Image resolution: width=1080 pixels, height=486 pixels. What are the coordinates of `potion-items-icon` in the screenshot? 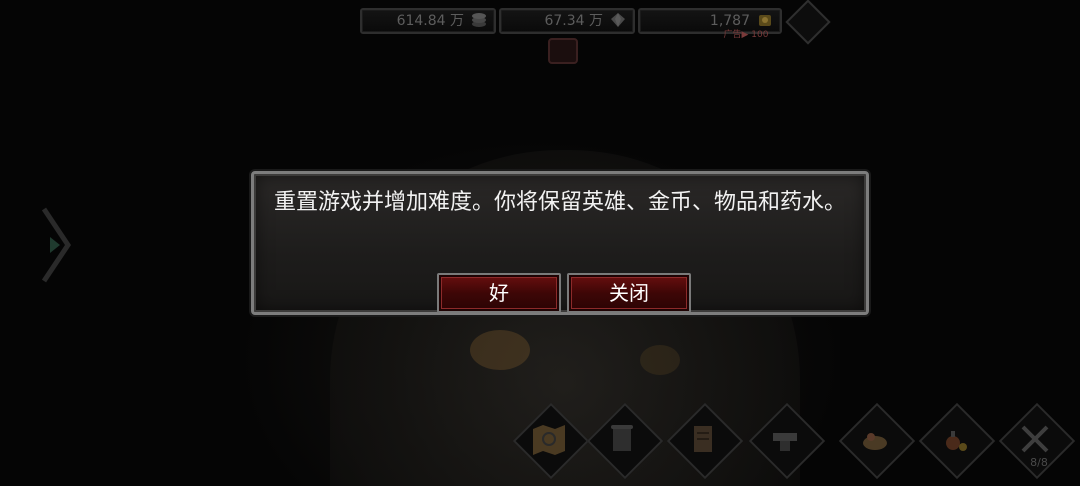 It's located at (956, 441).